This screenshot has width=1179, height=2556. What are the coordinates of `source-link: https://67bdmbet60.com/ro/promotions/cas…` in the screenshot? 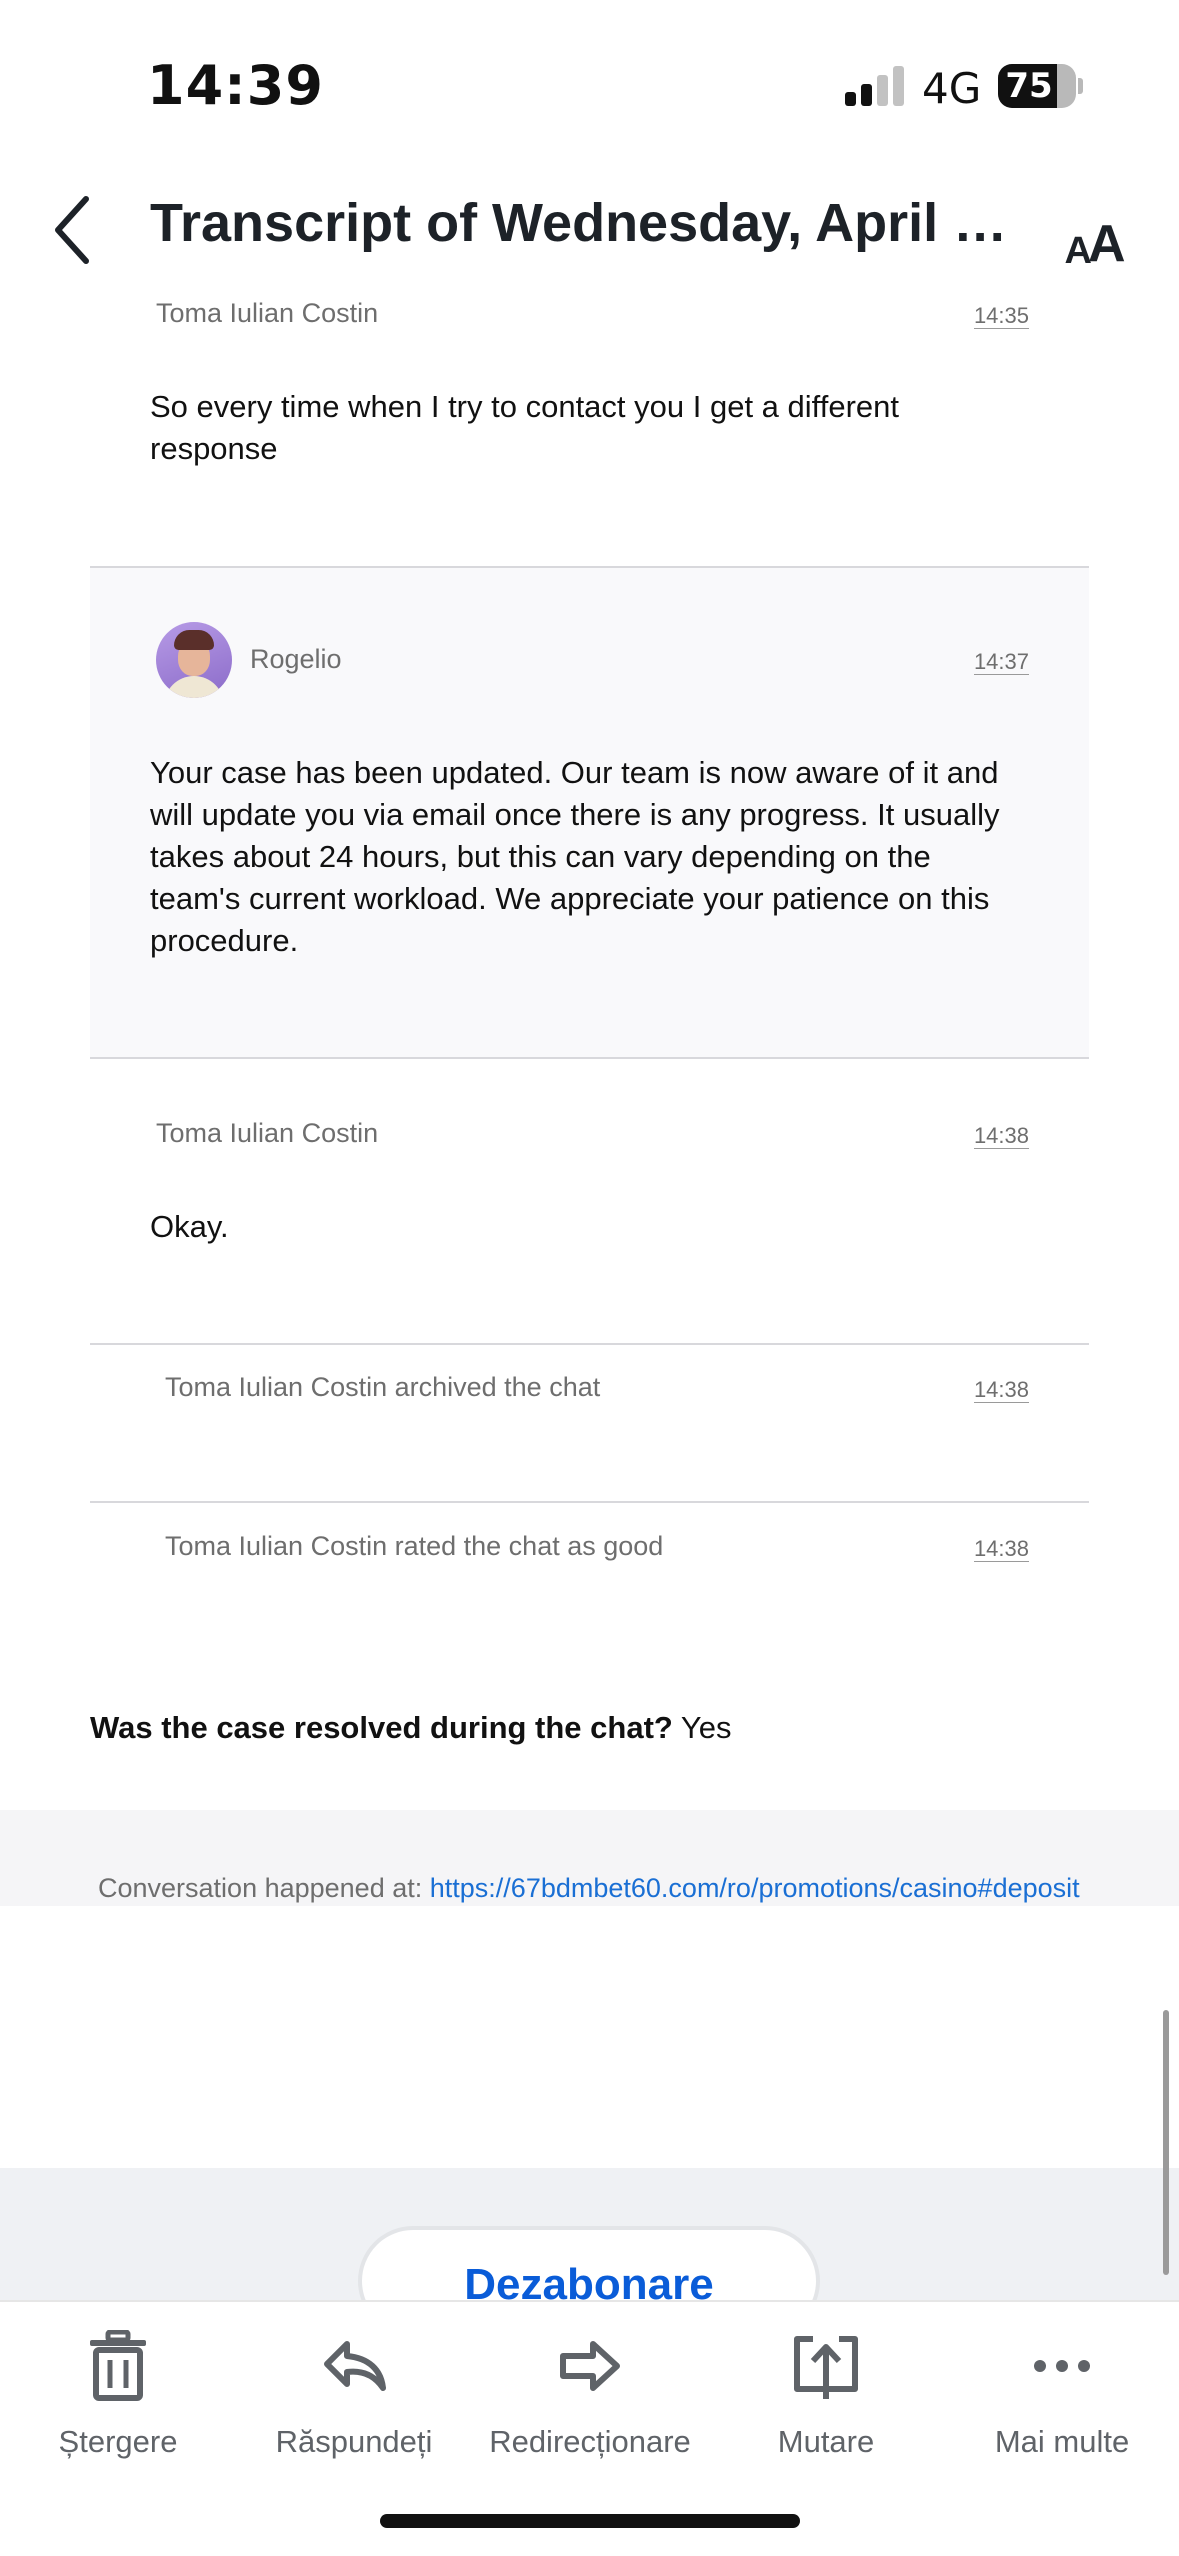 It's located at (755, 1888).